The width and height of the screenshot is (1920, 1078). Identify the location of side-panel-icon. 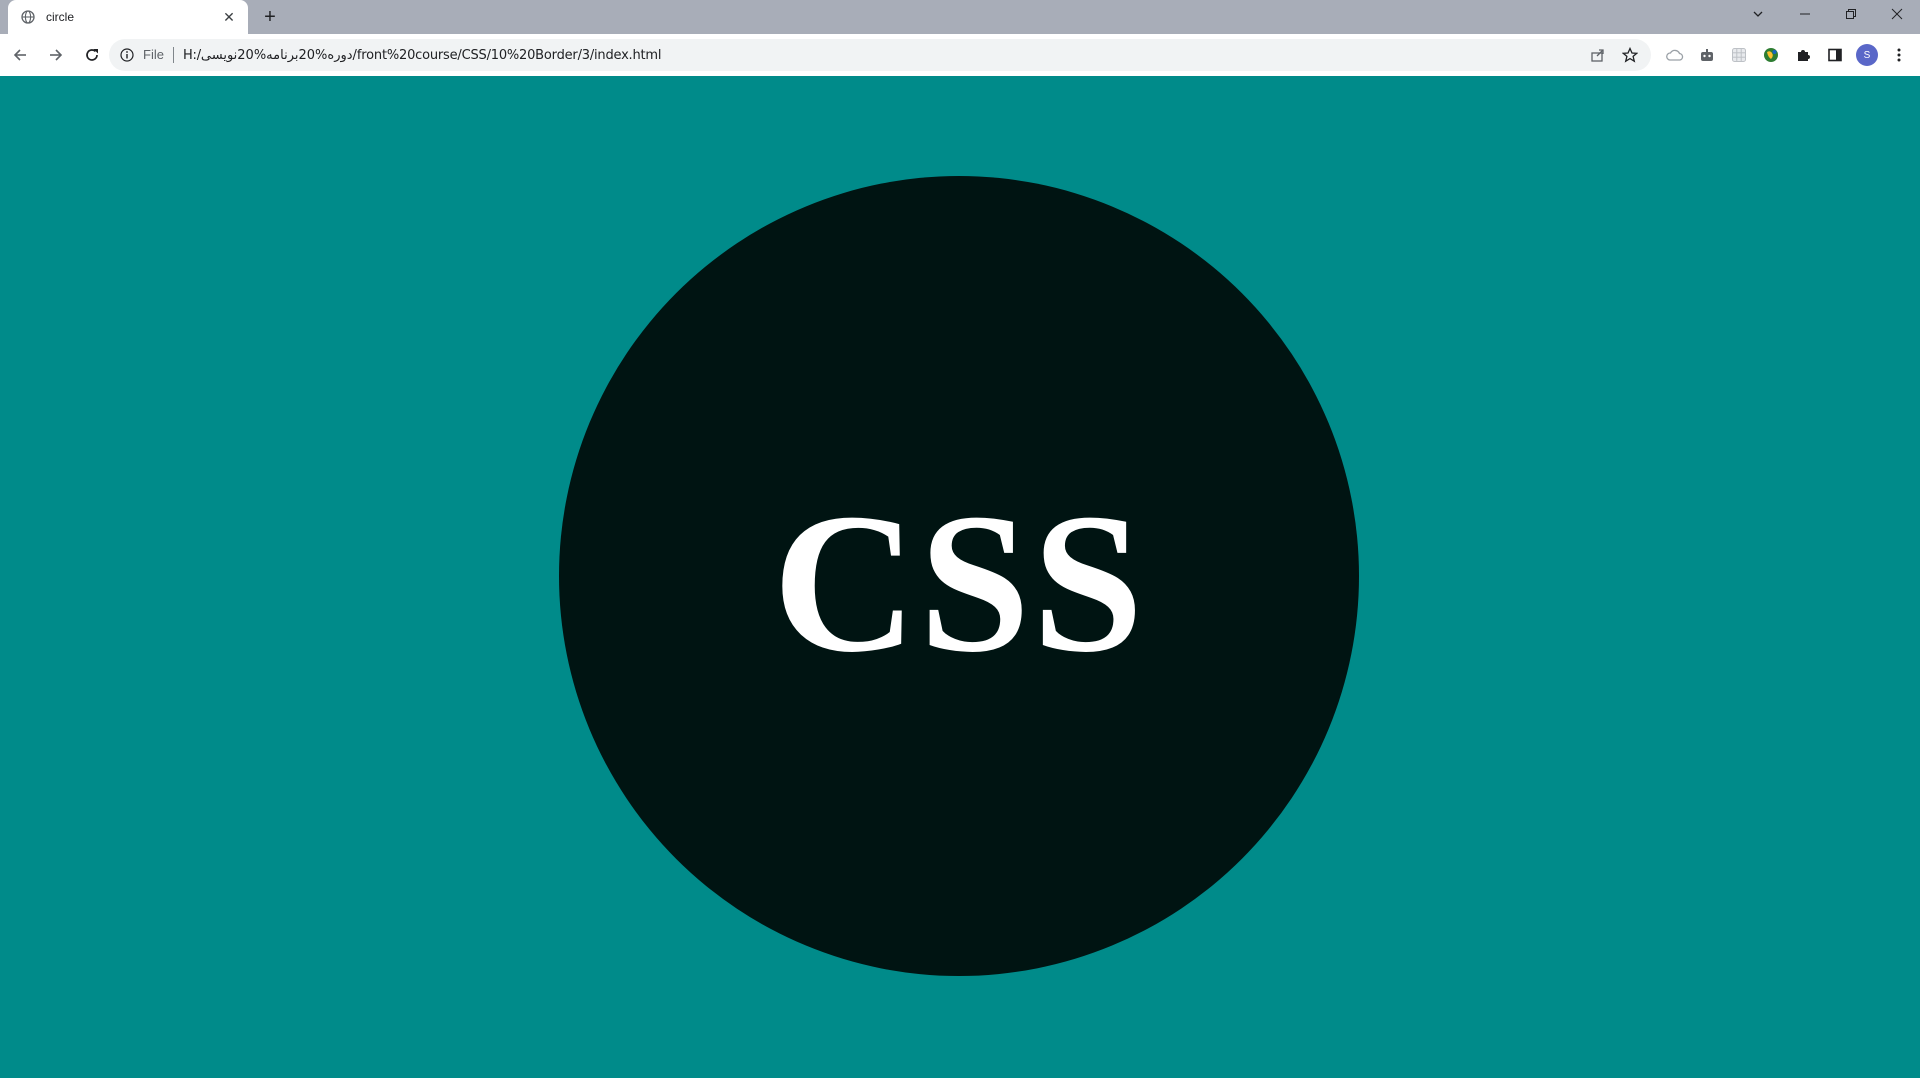
(1835, 55).